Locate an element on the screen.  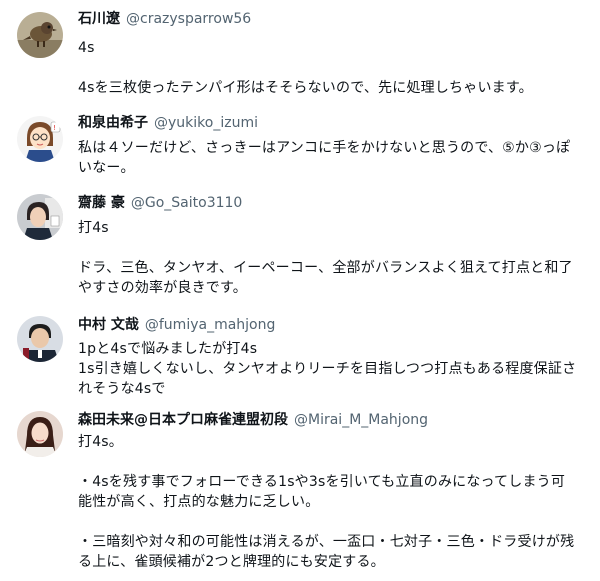
user-handle: @crazysparrow56 is located at coordinates (188, 19).